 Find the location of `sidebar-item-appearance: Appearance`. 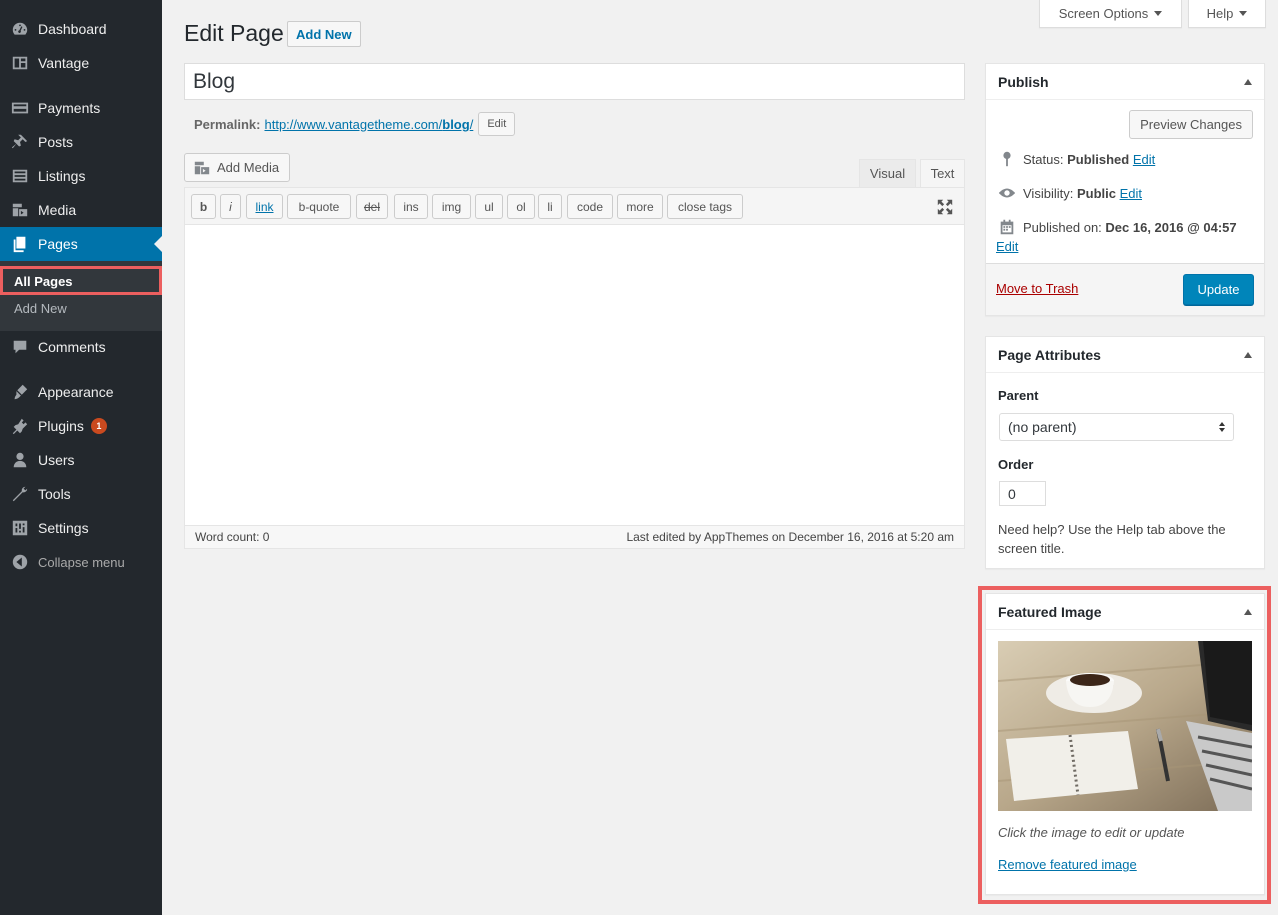

sidebar-item-appearance: Appearance is located at coordinates (81, 392).